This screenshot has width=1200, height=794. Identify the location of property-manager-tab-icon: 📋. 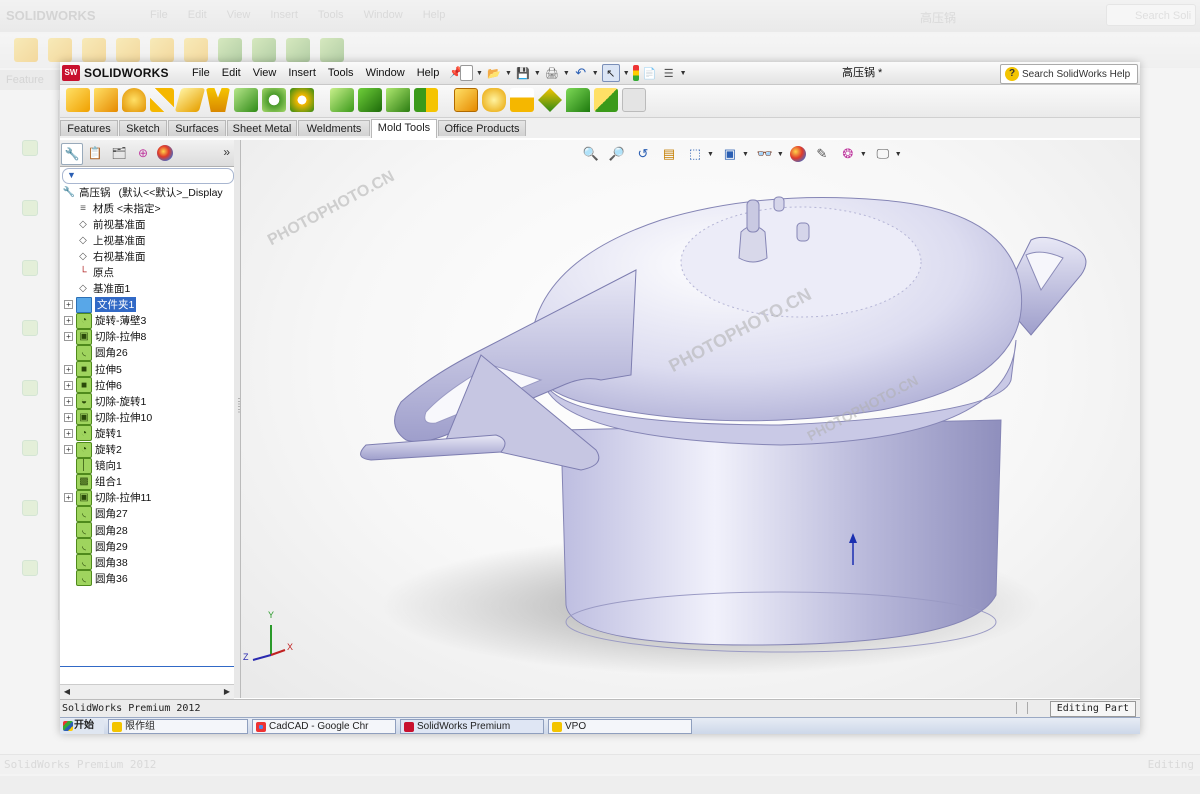
(95, 153).